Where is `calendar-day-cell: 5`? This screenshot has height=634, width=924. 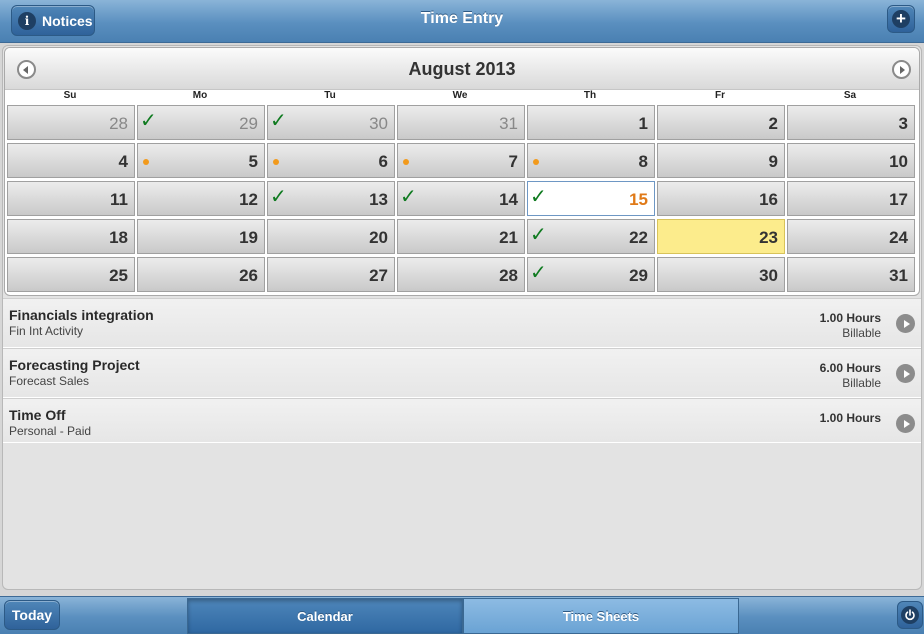
calendar-day-cell: 5 is located at coordinates (201, 160).